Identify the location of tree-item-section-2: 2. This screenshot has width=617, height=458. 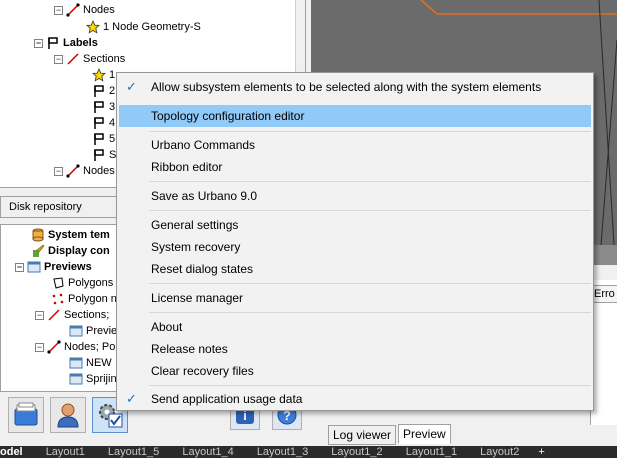
(103, 91).